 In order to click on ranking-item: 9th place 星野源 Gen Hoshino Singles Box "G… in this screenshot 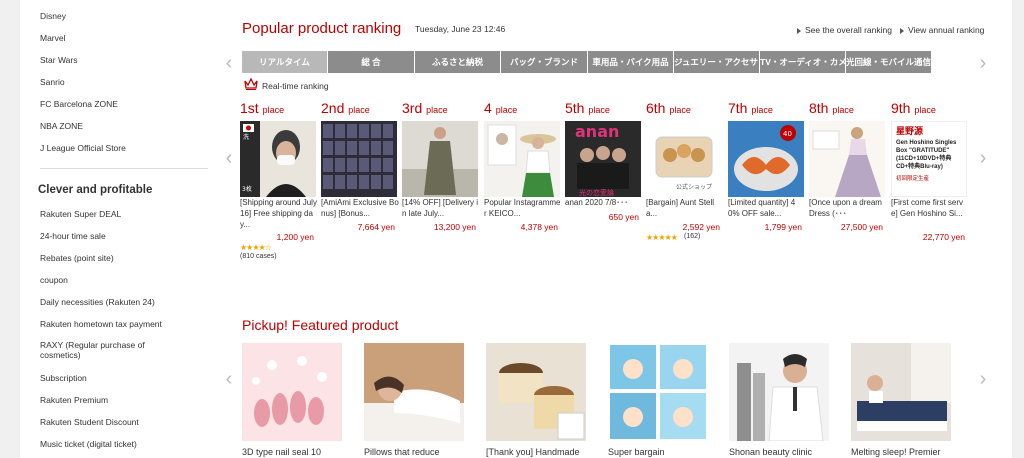, I will do `click(930, 171)`.